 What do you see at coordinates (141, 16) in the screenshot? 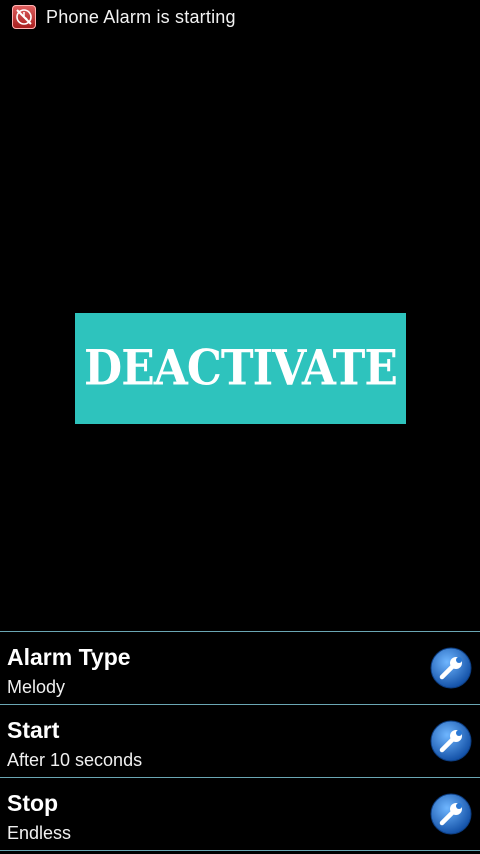
I see `notification-text: Phone Alarm is starting` at bounding box center [141, 16].